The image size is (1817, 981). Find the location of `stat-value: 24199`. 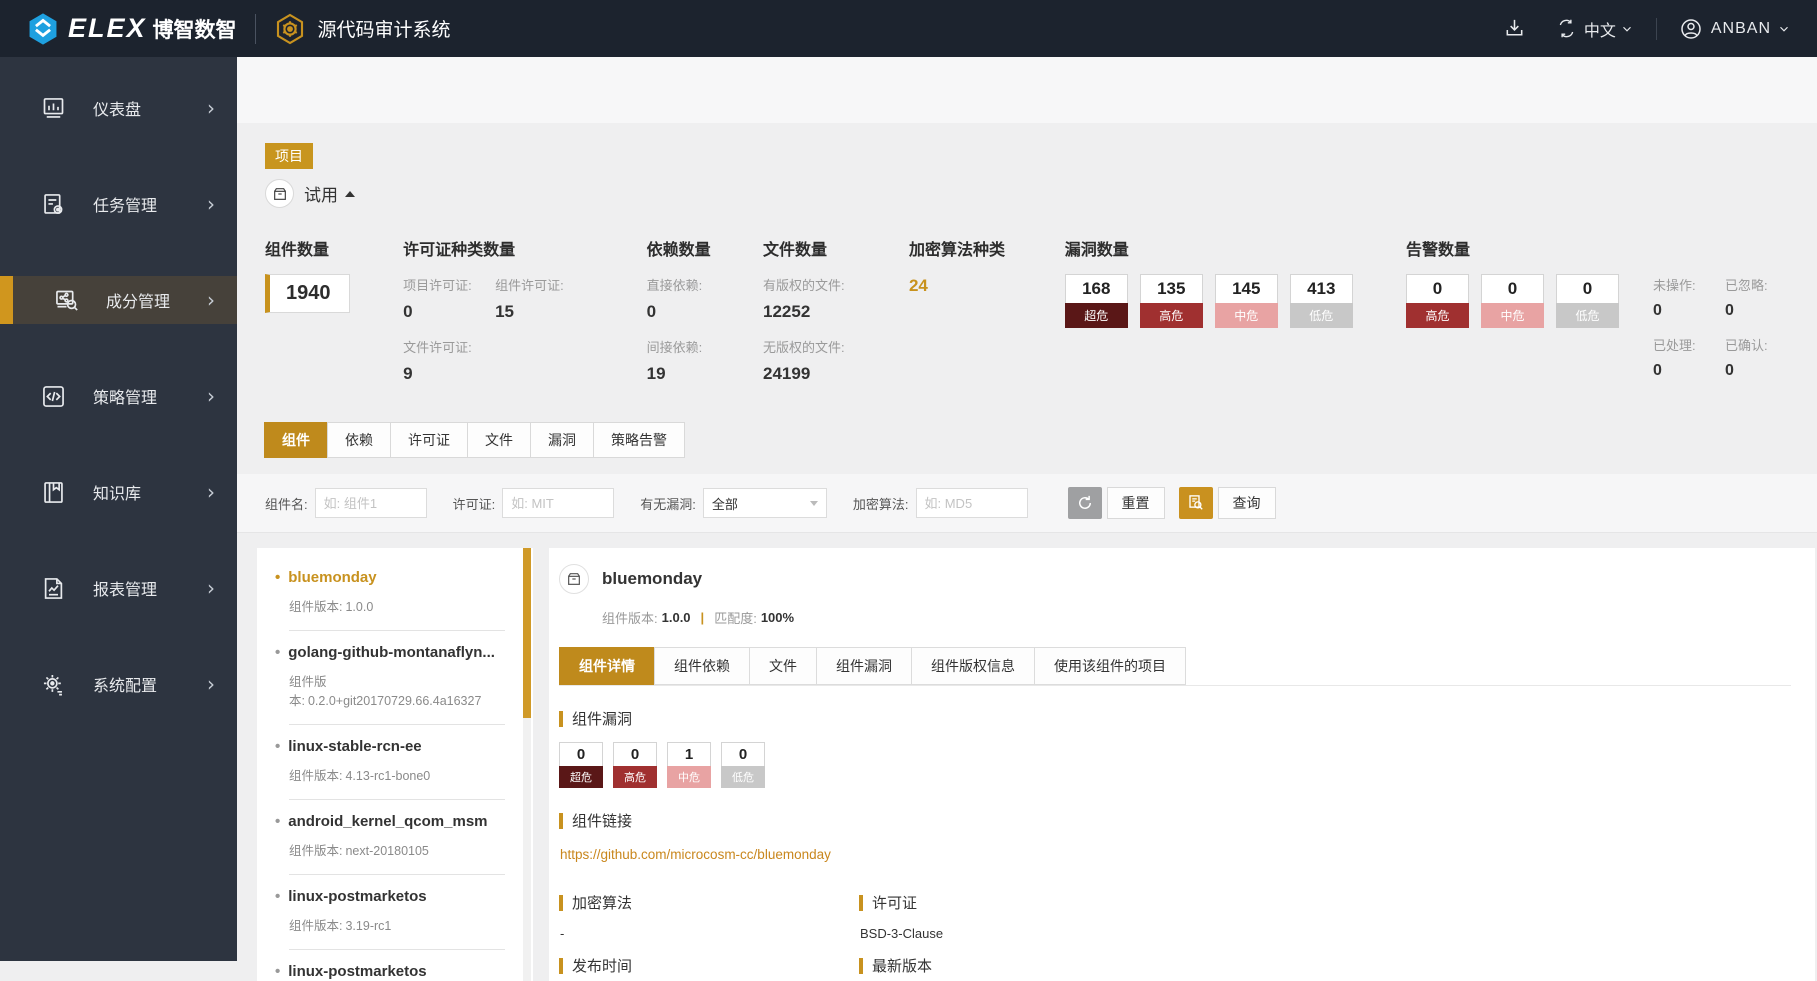

stat-value: 24199 is located at coordinates (836, 374).